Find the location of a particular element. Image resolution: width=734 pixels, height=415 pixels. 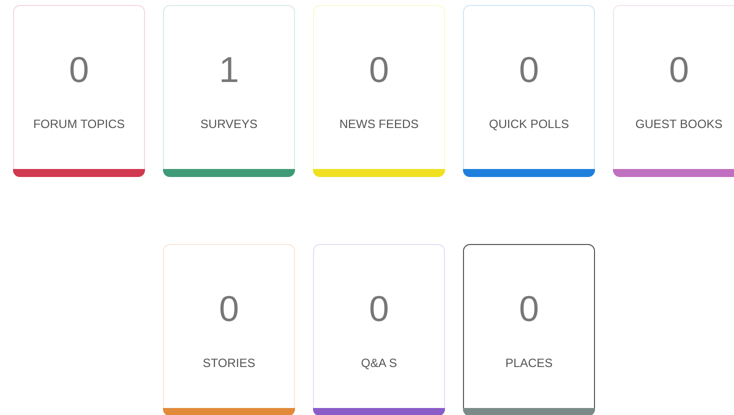

card-label: FORUM TOPICS is located at coordinates (79, 124).